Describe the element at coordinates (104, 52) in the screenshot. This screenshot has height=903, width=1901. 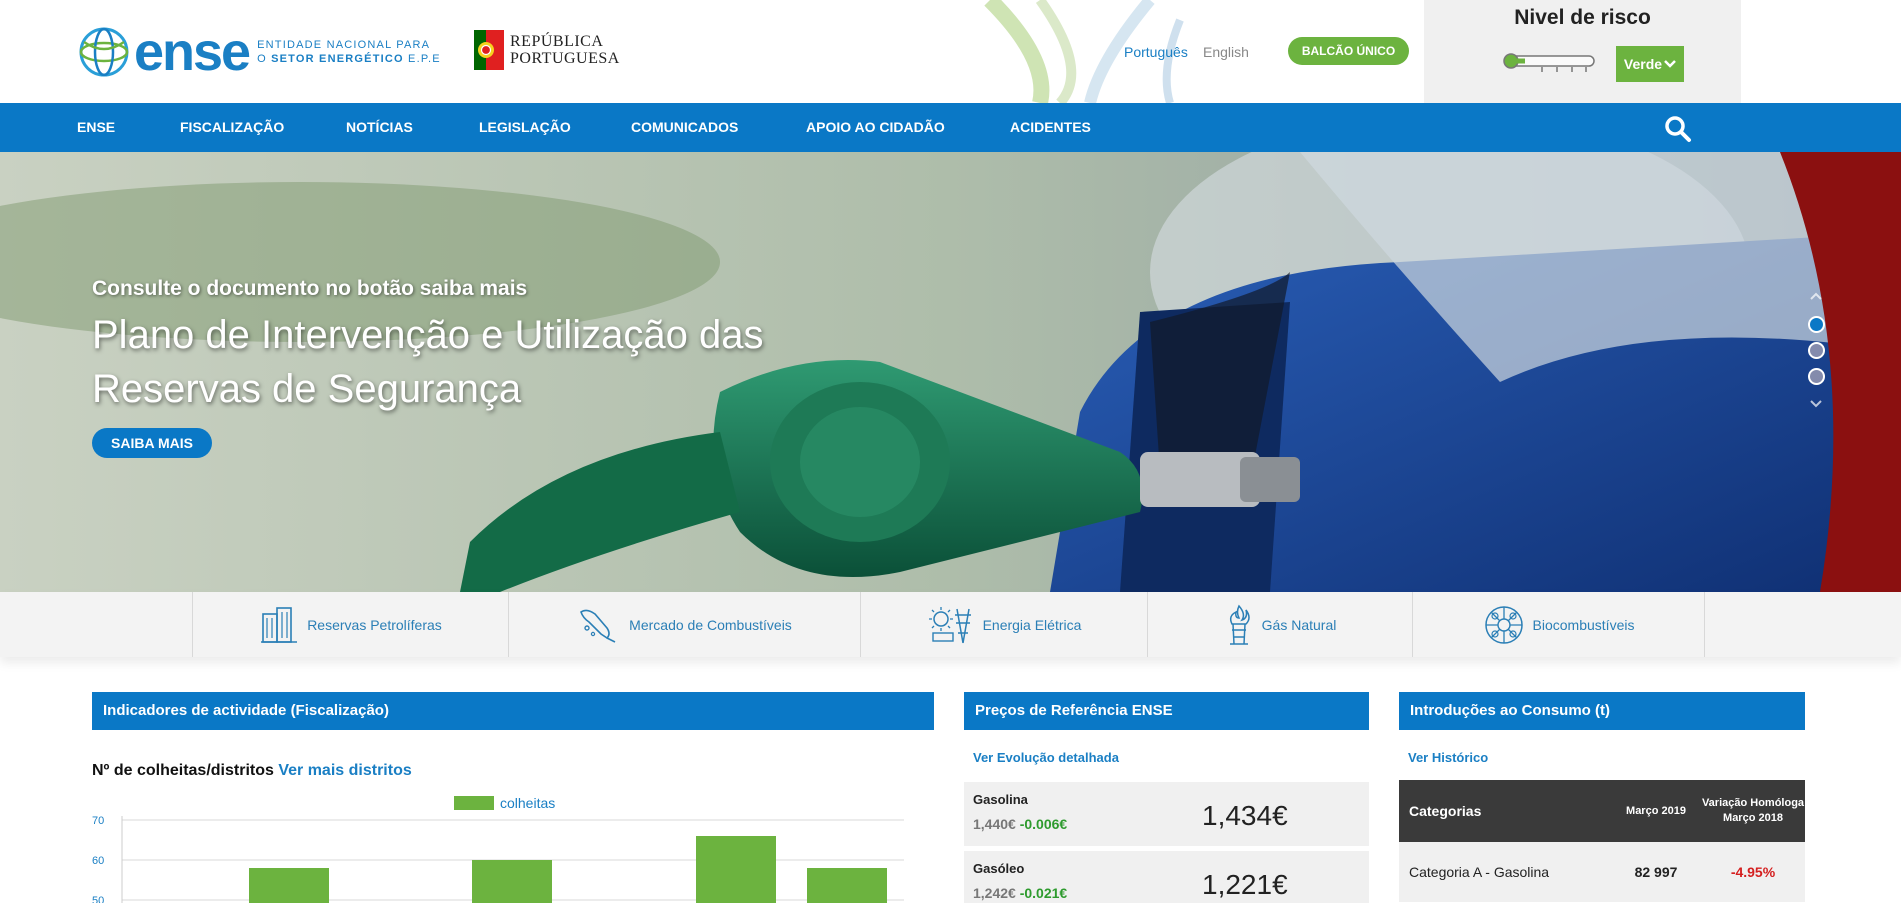
I see `globe-logo-icon` at that location.